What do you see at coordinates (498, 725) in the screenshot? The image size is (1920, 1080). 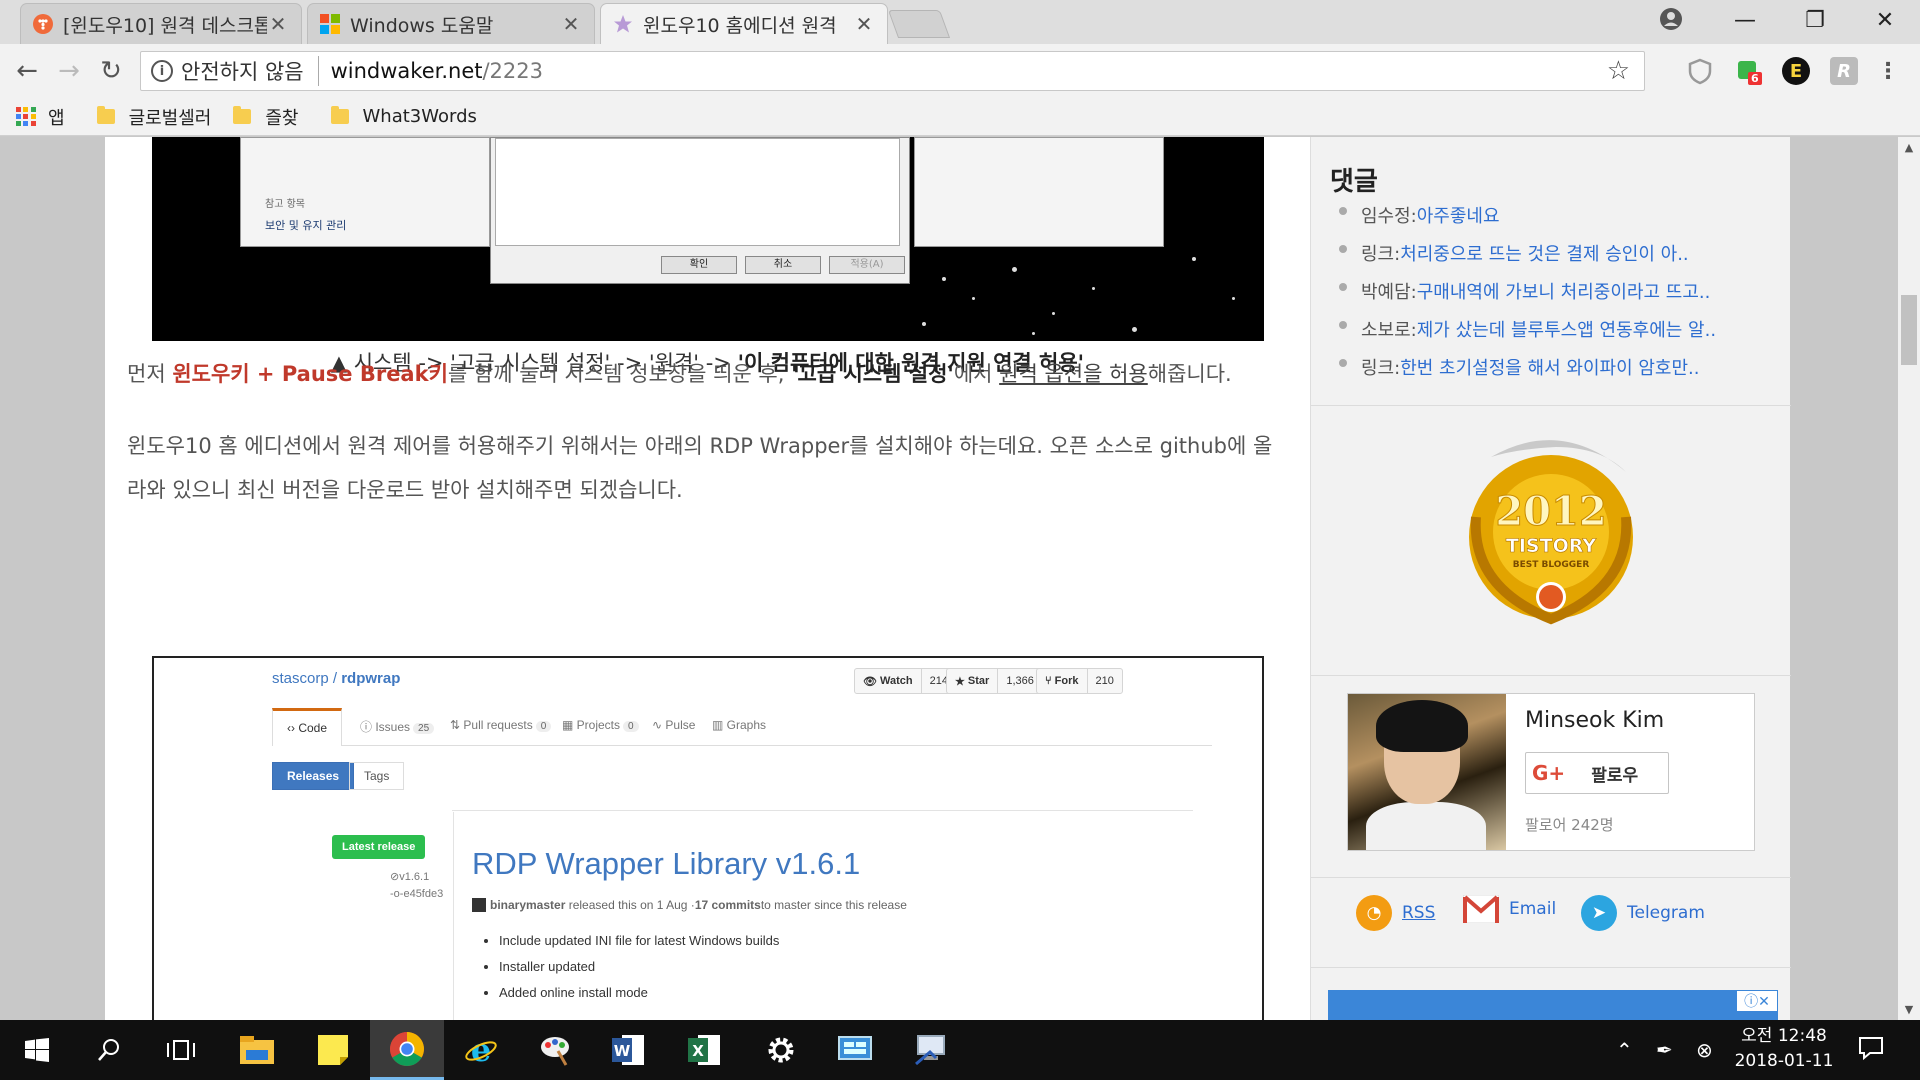 I see `tab-label: Pull requests` at bounding box center [498, 725].